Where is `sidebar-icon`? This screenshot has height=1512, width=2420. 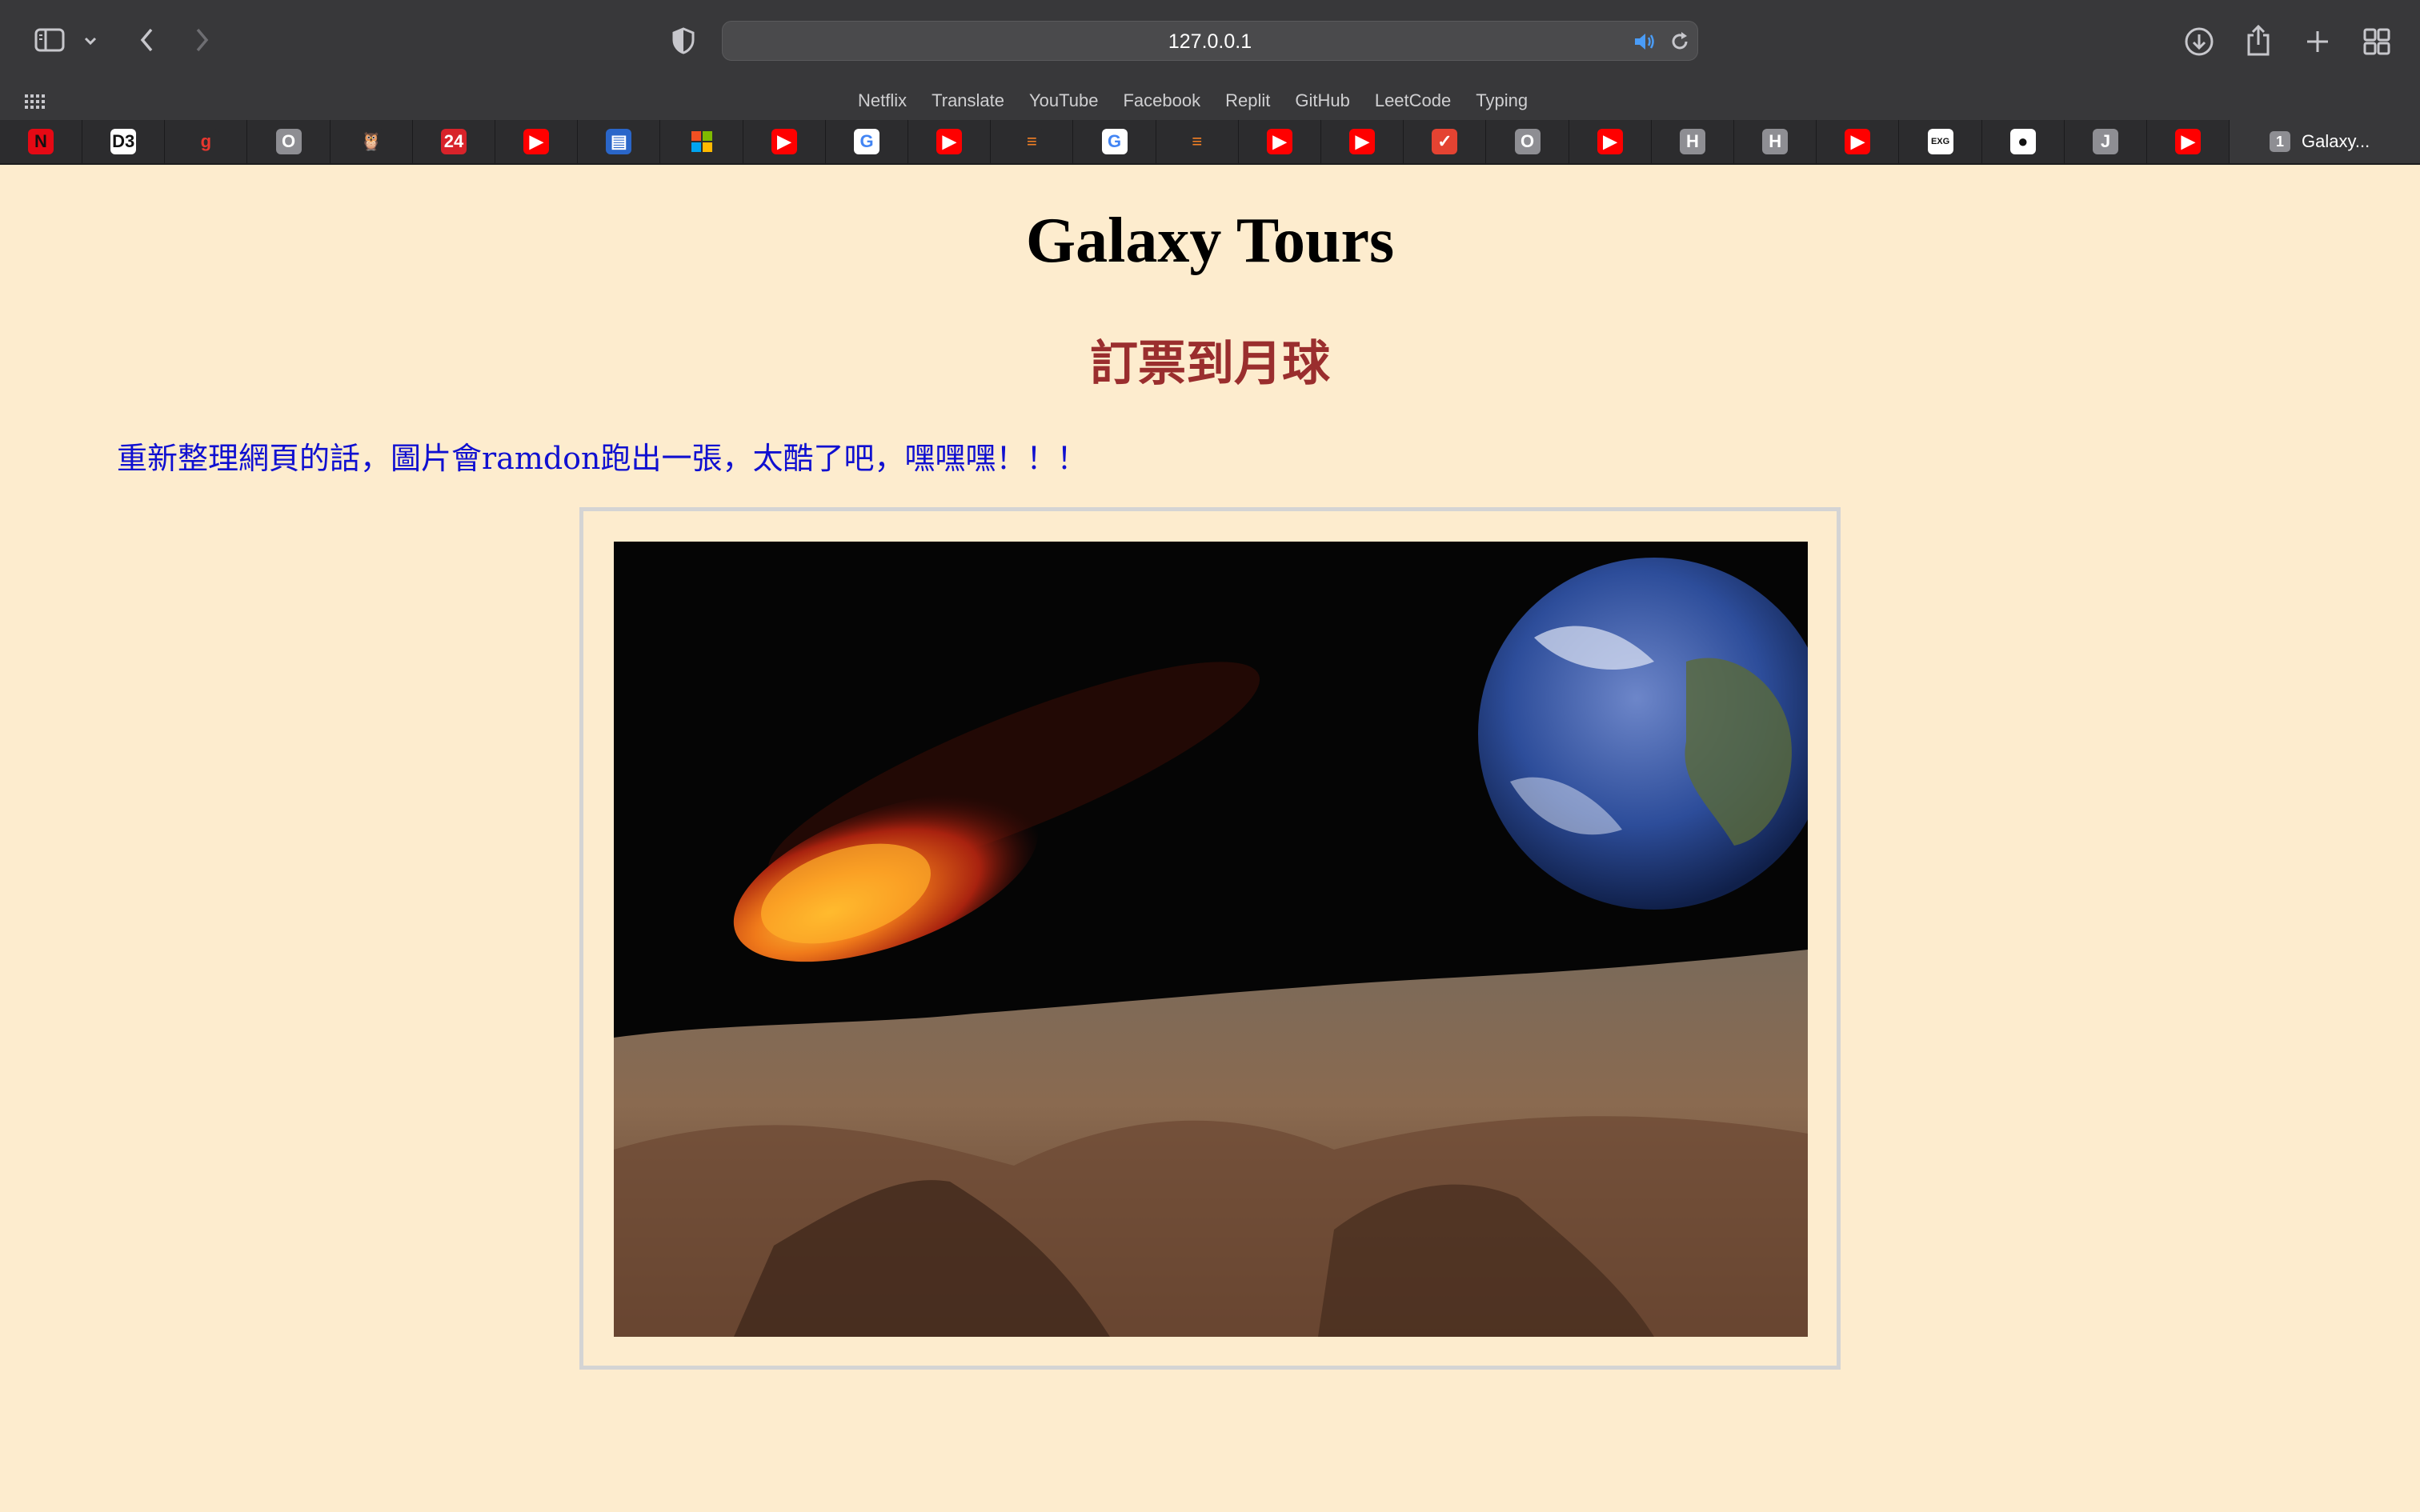
sidebar-icon is located at coordinates (49, 40).